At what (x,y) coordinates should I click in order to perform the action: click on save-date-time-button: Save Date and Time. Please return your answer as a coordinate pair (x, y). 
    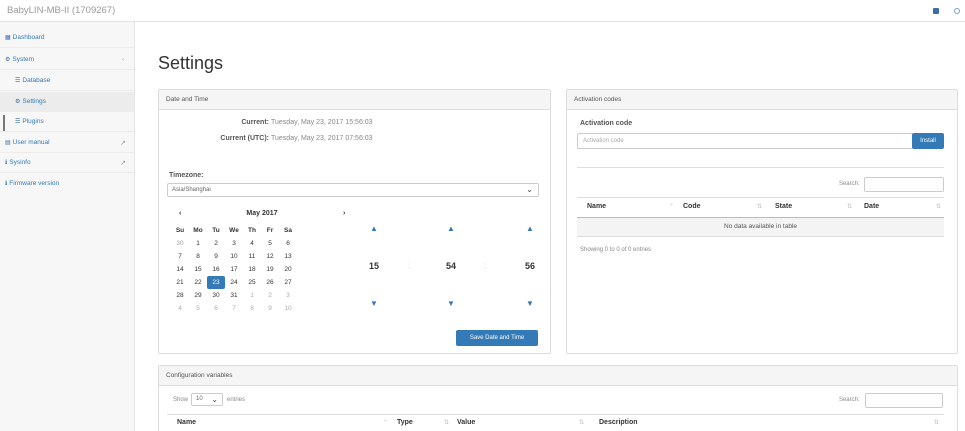
    Looking at the image, I should click on (497, 338).